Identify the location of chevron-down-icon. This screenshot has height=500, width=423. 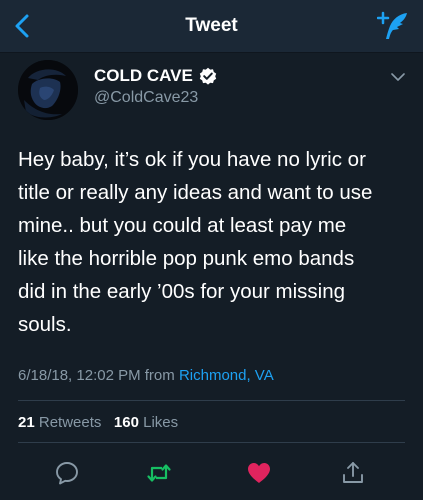
(398, 77).